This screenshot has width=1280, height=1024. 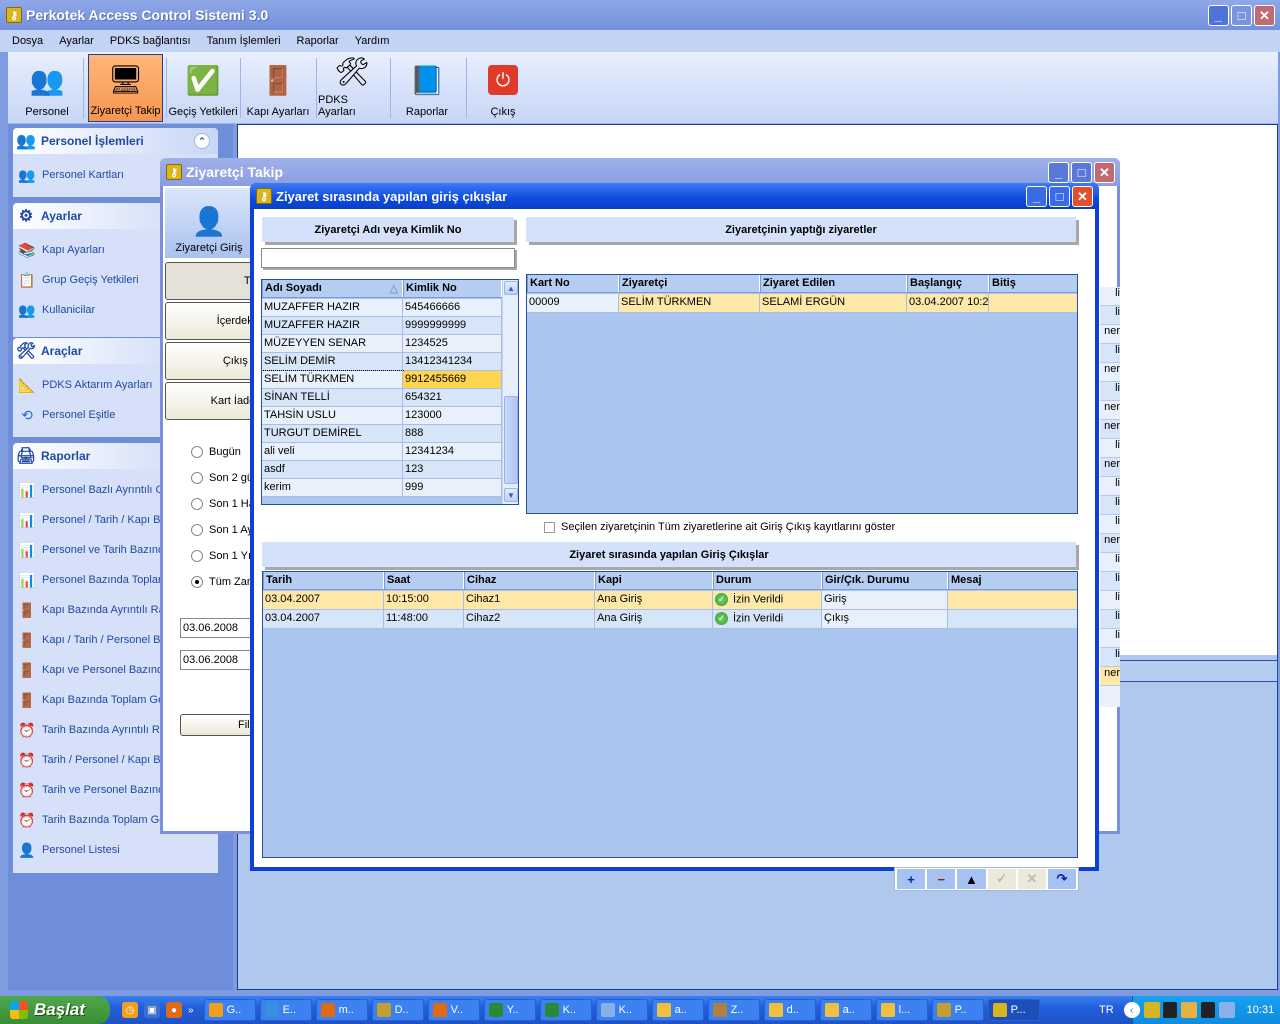 I want to click on visitor-row: TAHSİN USLU 123000, so click(x=382, y=416).